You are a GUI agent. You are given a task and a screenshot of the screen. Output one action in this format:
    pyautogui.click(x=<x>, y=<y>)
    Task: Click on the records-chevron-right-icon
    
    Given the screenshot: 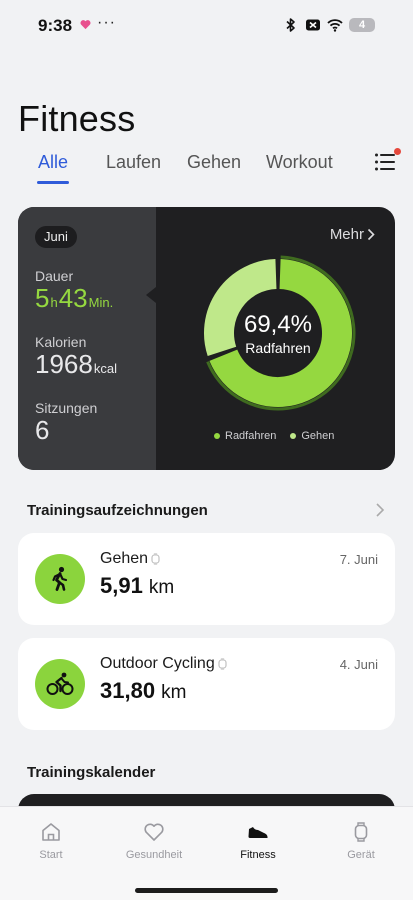 What is the action you would take?
    pyautogui.click(x=380, y=510)
    